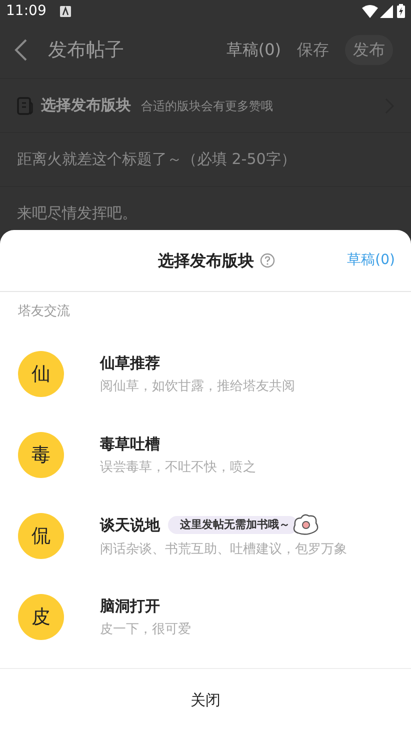 Image resolution: width=411 pixels, height=732 pixels. What do you see at coordinates (41, 455) in the screenshot?
I see `board-badge: 毒` at bounding box center [41, 455].